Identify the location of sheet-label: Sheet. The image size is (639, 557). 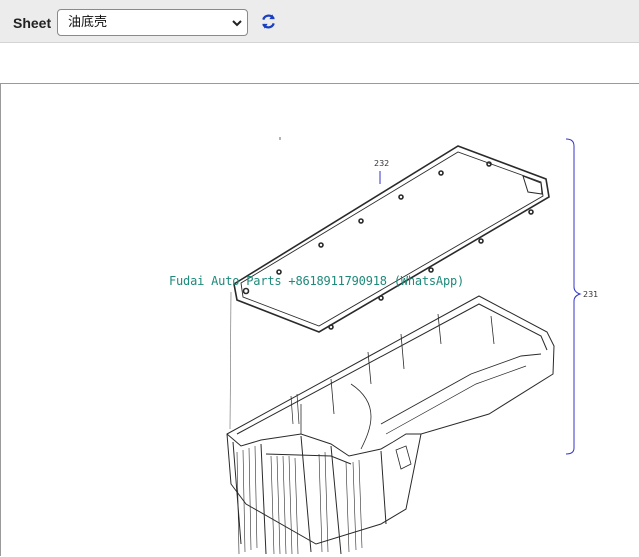
(32, 23).